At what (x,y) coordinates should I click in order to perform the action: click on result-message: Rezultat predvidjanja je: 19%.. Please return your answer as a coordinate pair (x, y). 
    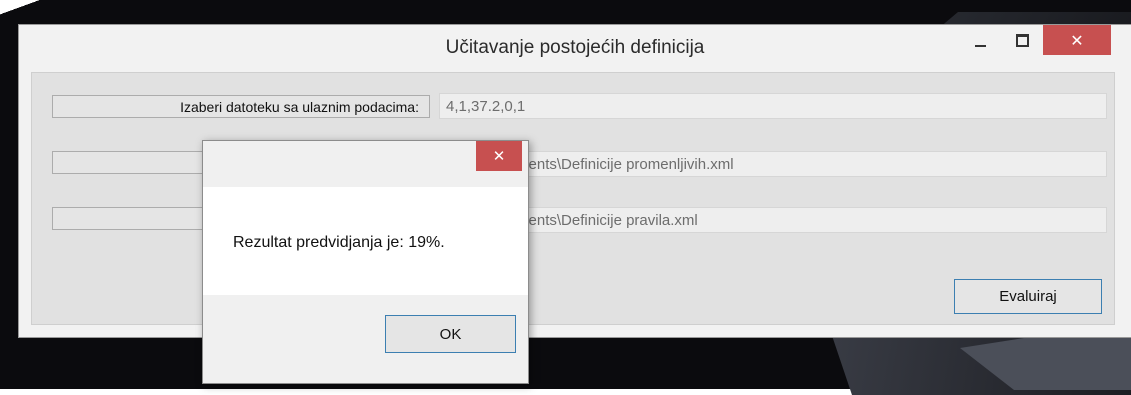
    Looking at the image, I should click on (339, 242).